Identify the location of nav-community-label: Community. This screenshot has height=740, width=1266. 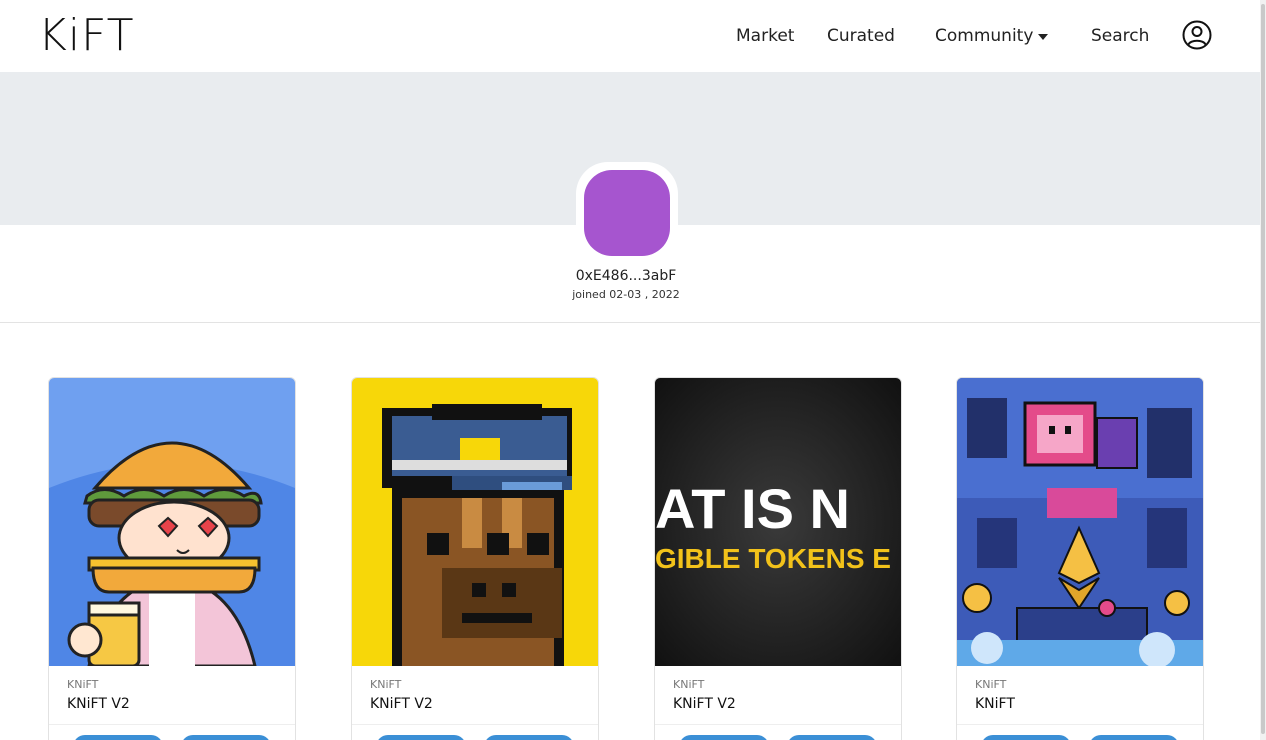
(984, 36).